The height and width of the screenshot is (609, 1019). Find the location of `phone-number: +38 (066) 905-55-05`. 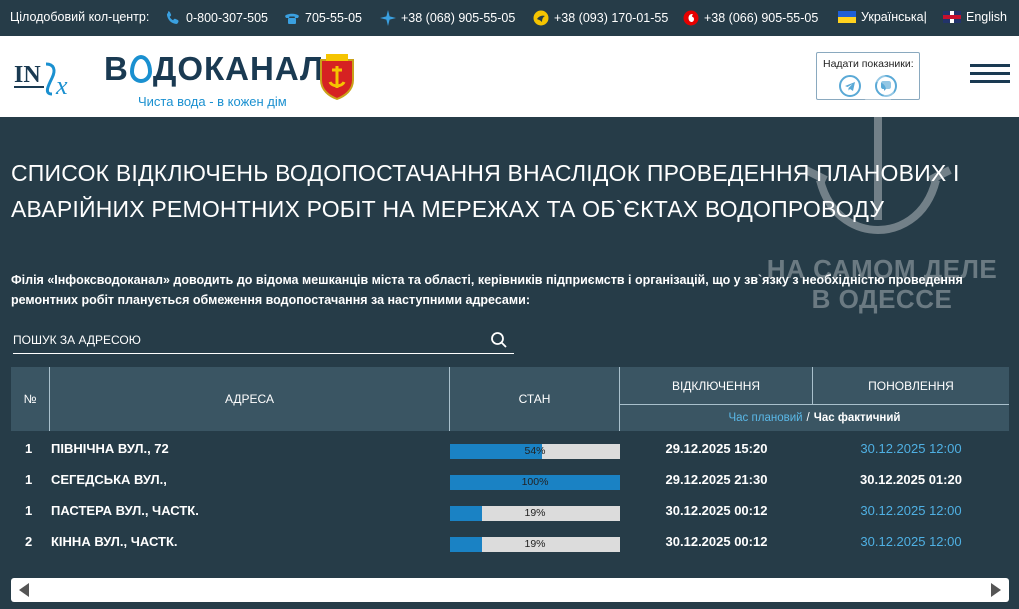

phone-number: +38 (066) 905-55-05 is located at coordinates (761, 18).